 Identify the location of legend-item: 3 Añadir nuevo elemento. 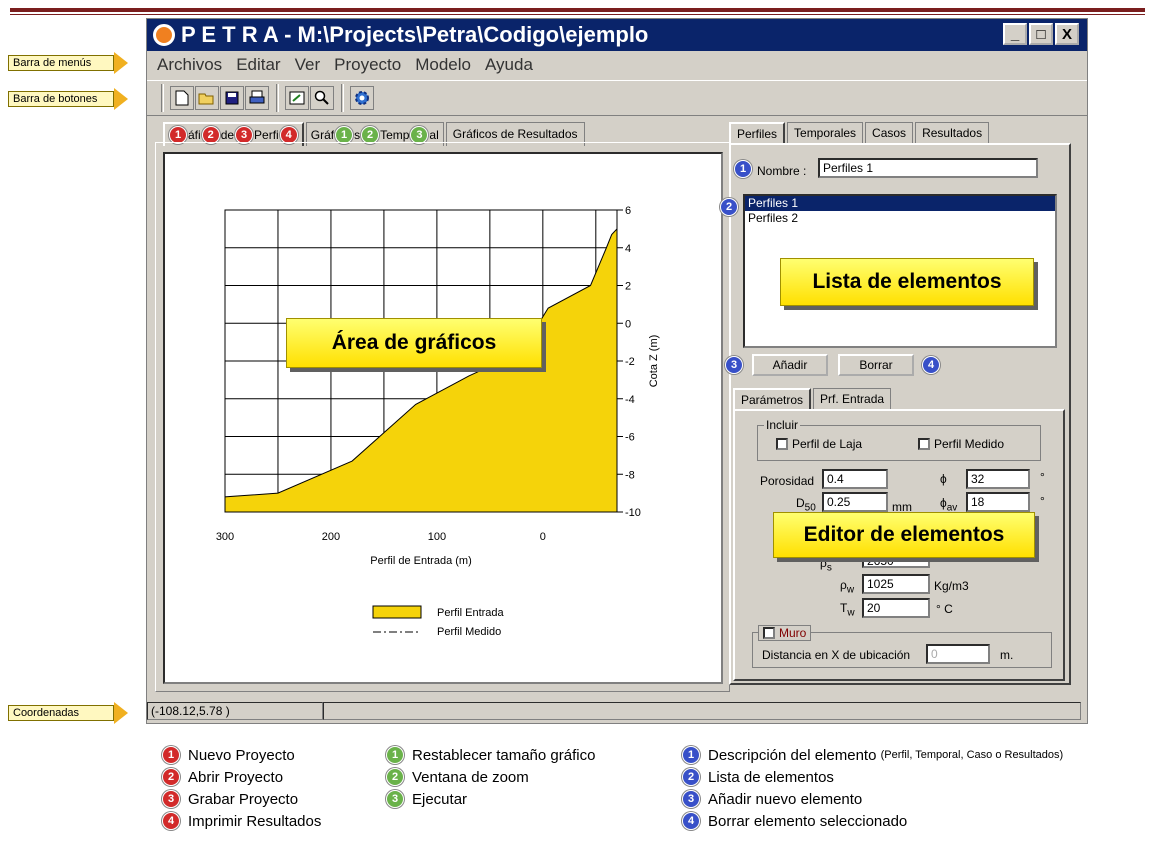
(872, 799).